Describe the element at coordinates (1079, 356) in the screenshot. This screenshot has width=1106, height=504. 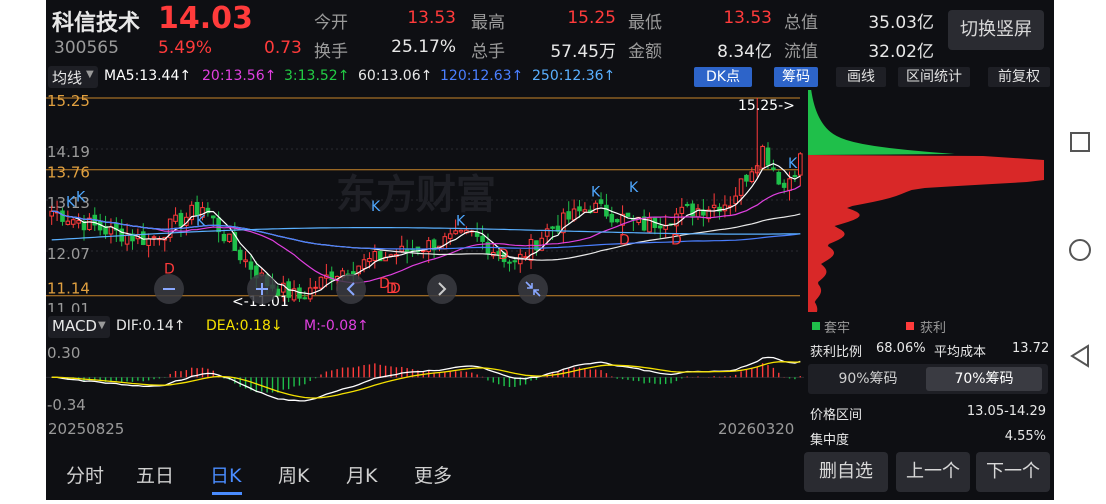
I see `back-icon` at that location.